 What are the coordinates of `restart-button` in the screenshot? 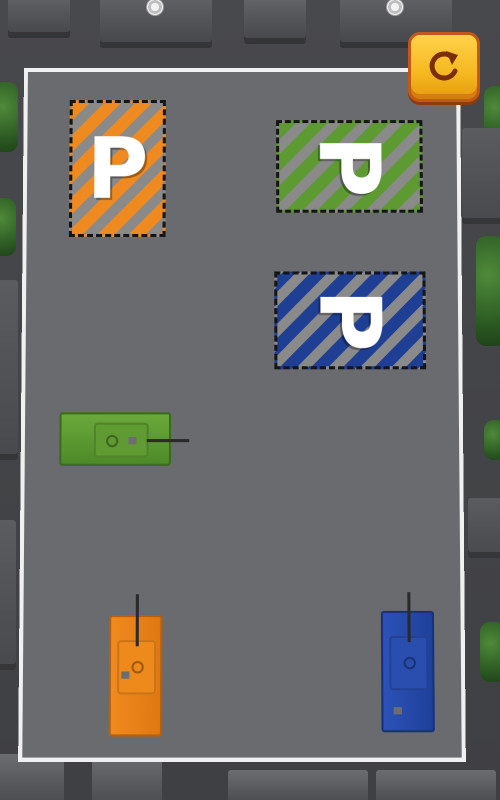 It's located at (444, 67).